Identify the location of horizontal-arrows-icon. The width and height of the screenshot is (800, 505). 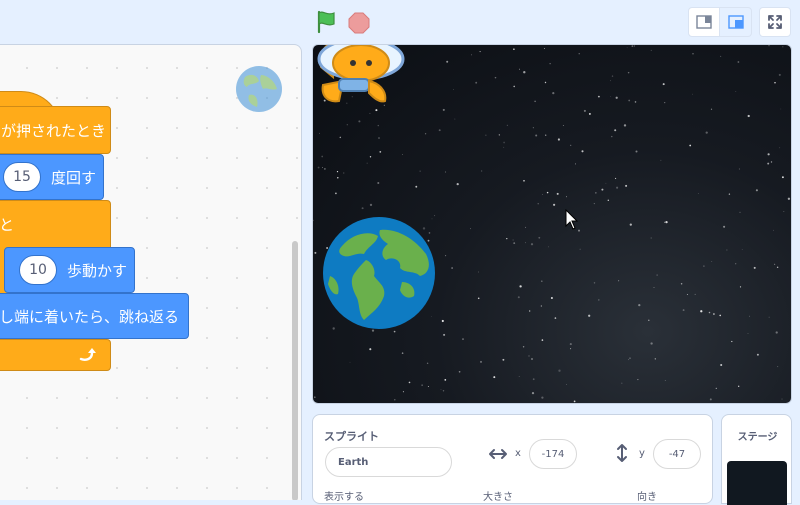
(498, 454).